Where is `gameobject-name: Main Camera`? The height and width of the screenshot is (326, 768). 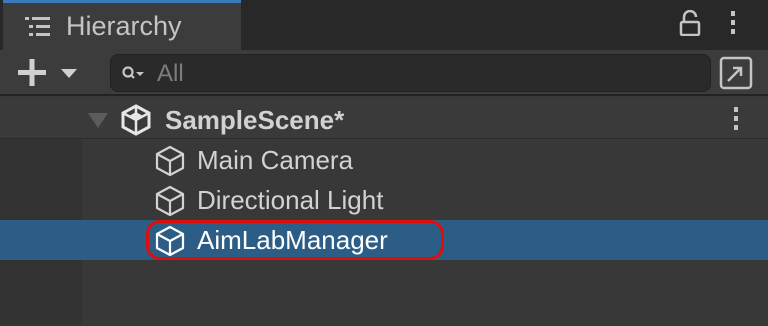
gameobject-name: Main Camera is located at coordinates (275, 160).